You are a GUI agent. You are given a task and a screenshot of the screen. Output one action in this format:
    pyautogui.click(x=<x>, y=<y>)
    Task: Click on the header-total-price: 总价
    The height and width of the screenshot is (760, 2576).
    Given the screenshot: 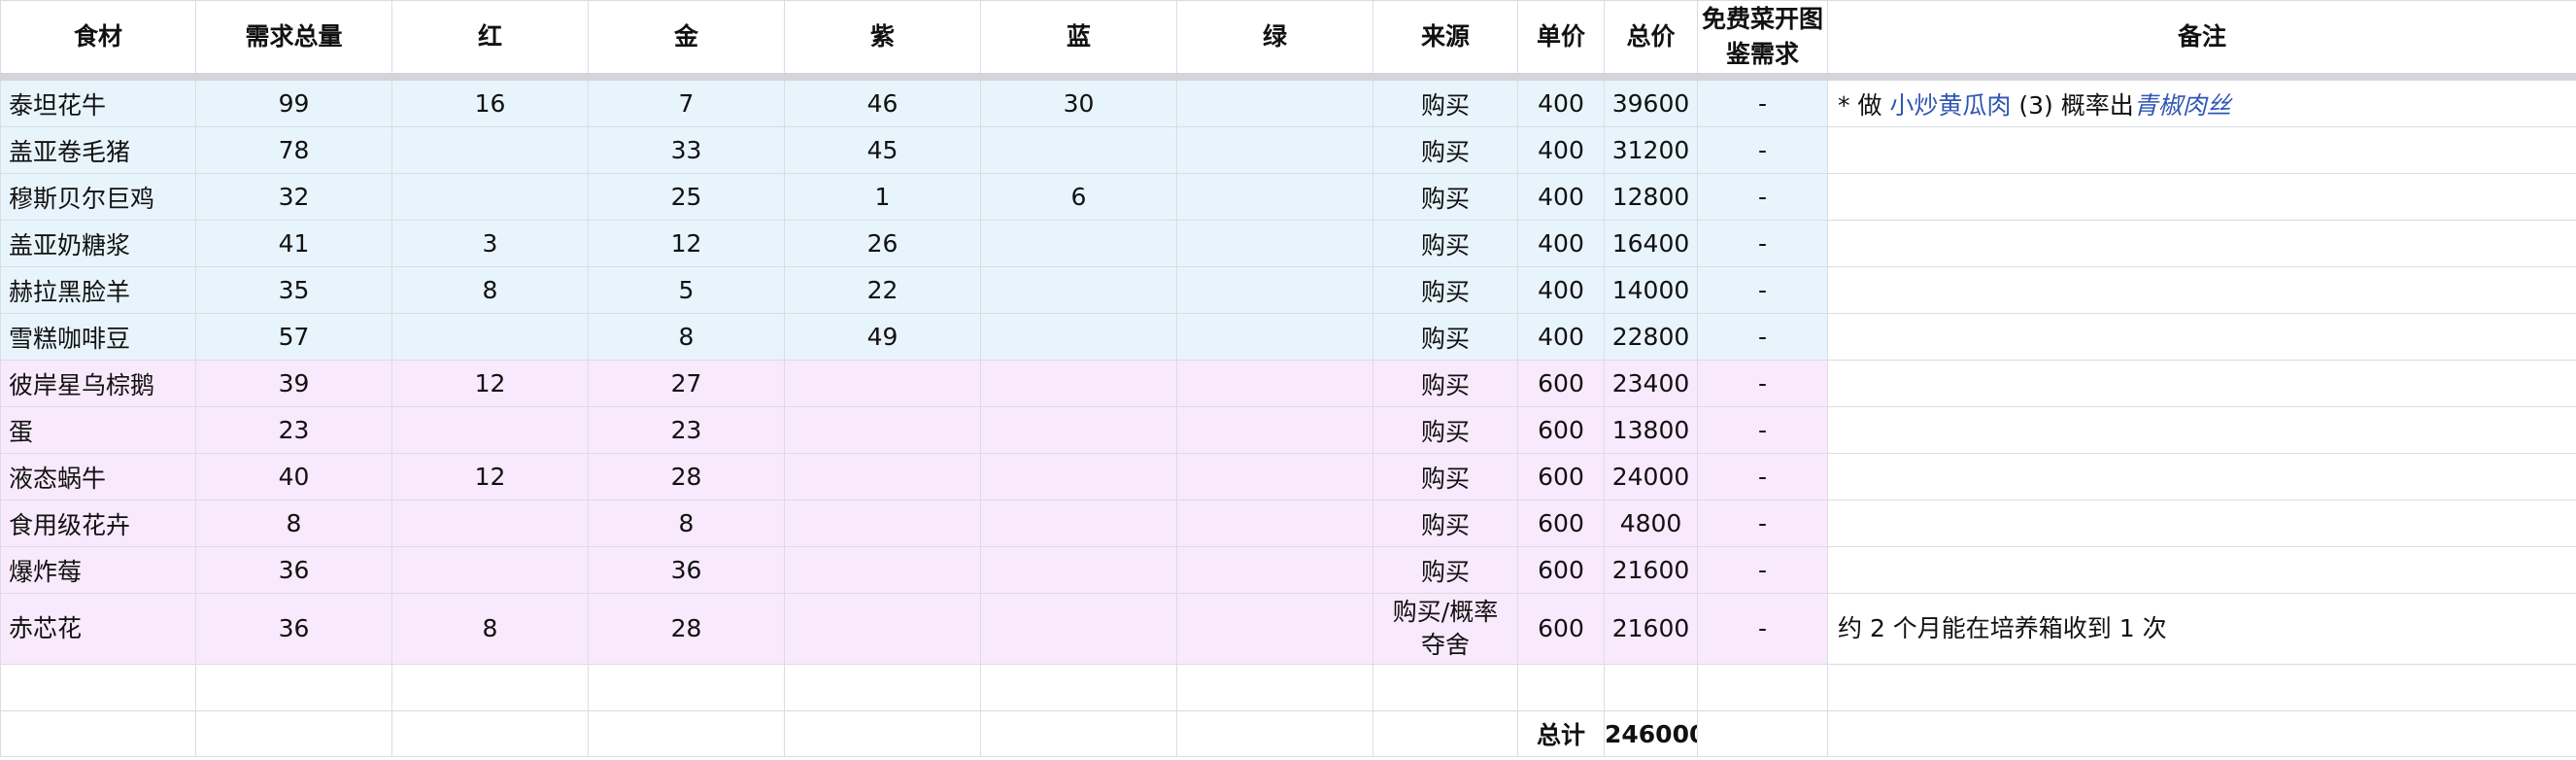 What is the action you would take?
    pyautogui.click(x=1651, y=39)
    